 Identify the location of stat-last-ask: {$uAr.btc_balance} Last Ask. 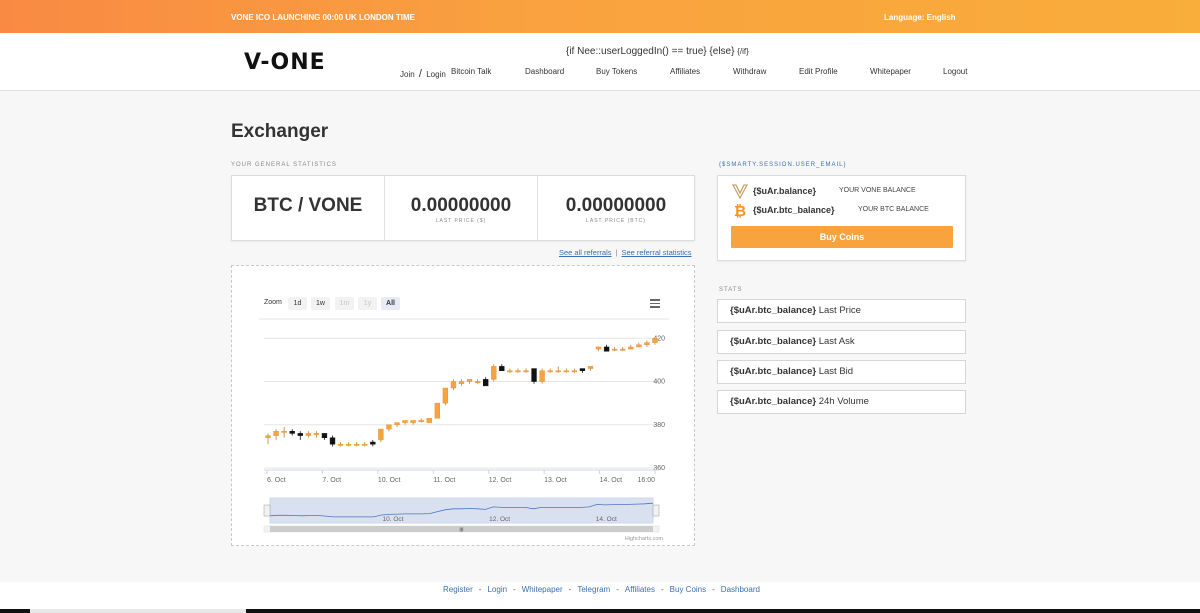
(841, 342).